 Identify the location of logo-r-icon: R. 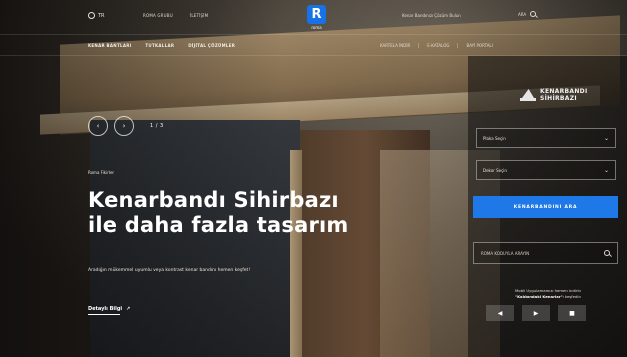
(316, 14).